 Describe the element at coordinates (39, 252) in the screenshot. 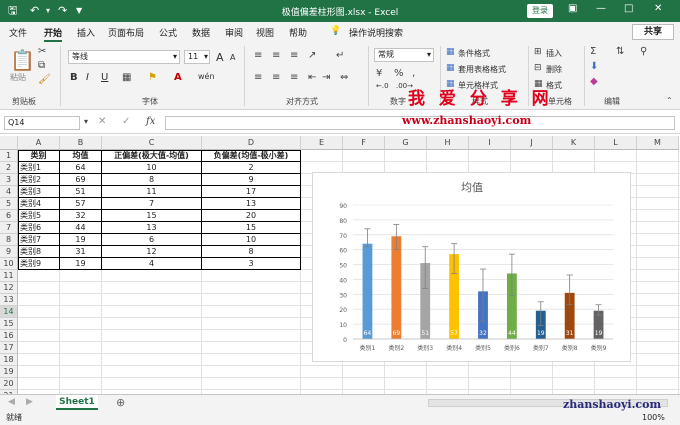

I see `table-cell: 类别8` at that location.